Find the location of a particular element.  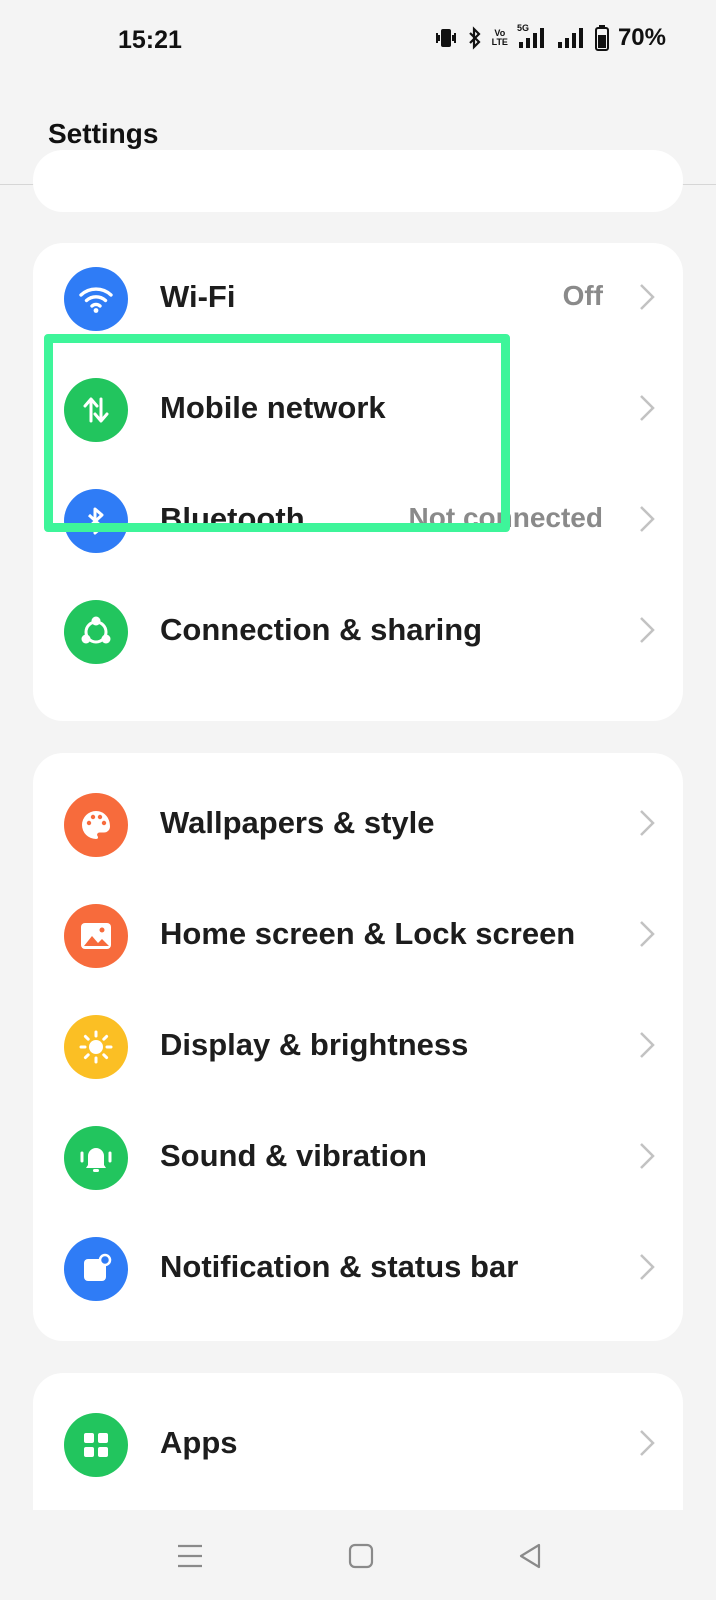

settings-item-label: Wi-Fi is located at coordinates (198, 296).